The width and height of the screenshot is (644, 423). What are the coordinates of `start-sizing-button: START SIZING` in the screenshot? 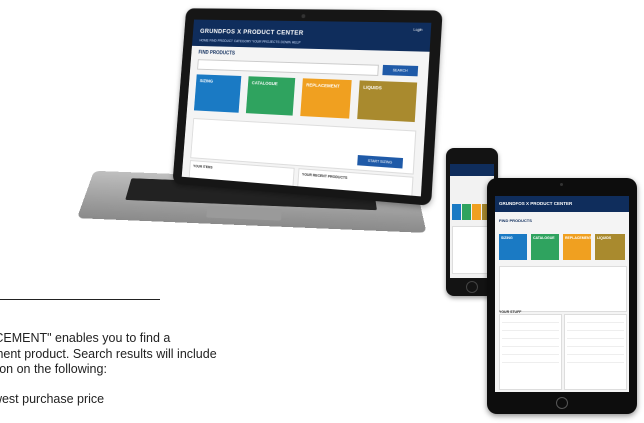 It's located at (380, 162).